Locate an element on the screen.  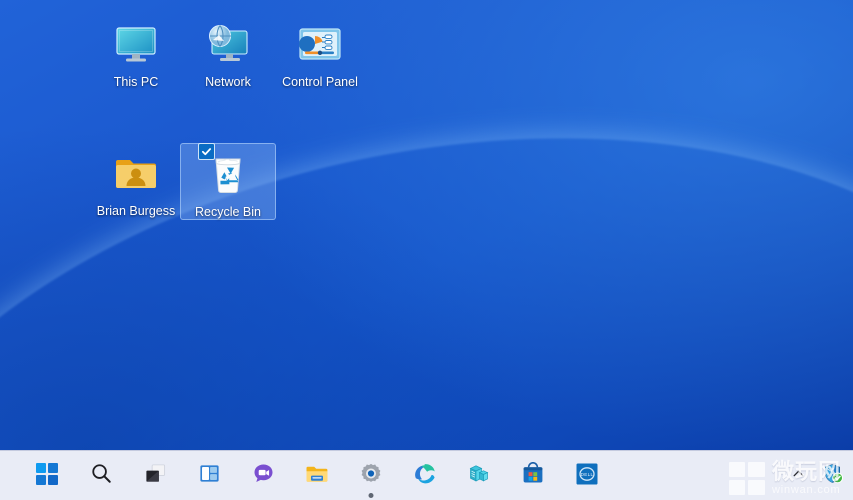
taskbar-button-server is located at coordinates (479, 476).